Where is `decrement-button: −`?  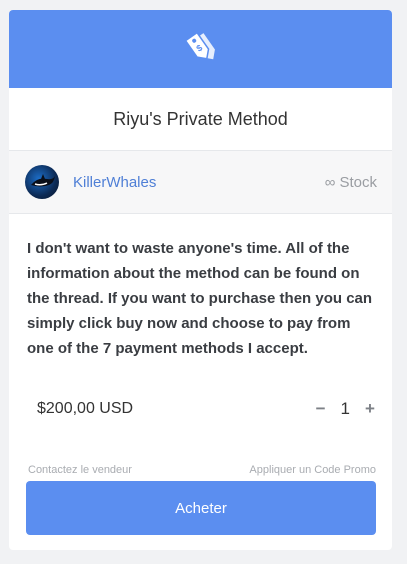 decrement-button: − is located at coordinates (321, 409).